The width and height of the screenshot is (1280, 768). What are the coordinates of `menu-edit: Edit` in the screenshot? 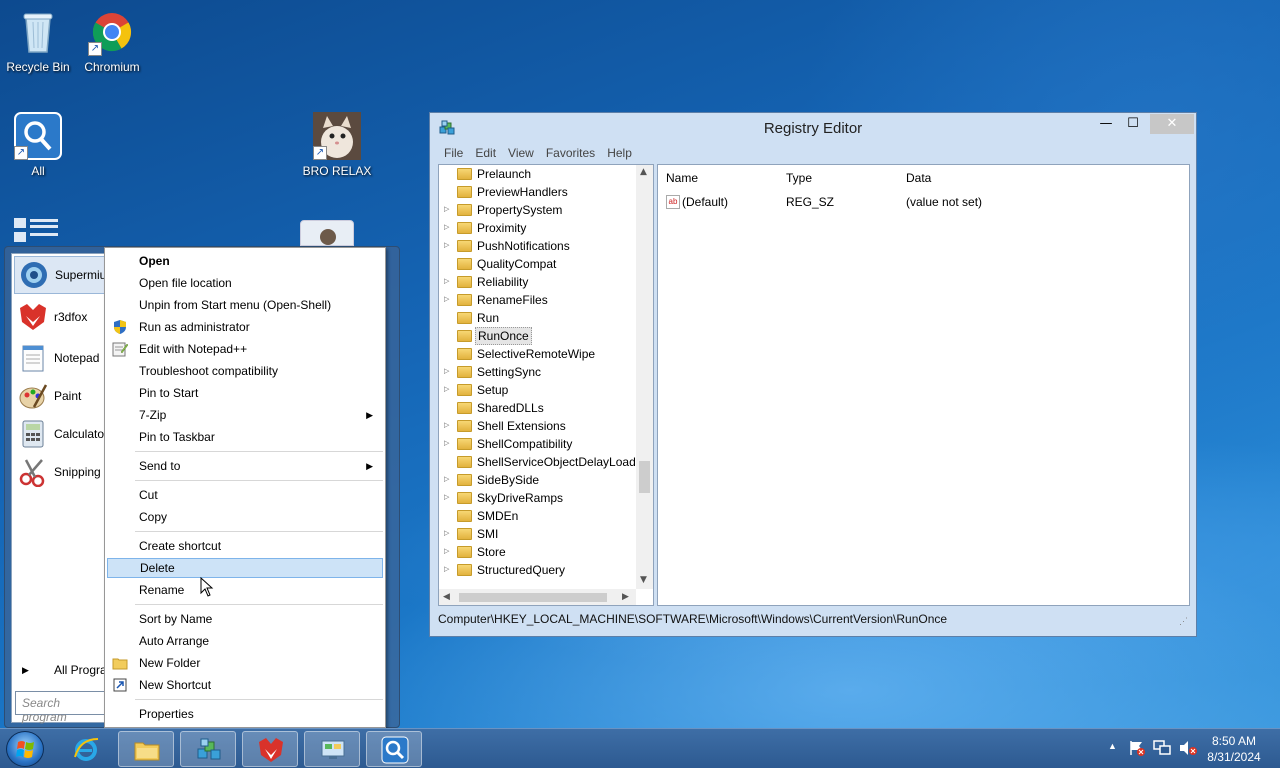 It's located at (485, 154).